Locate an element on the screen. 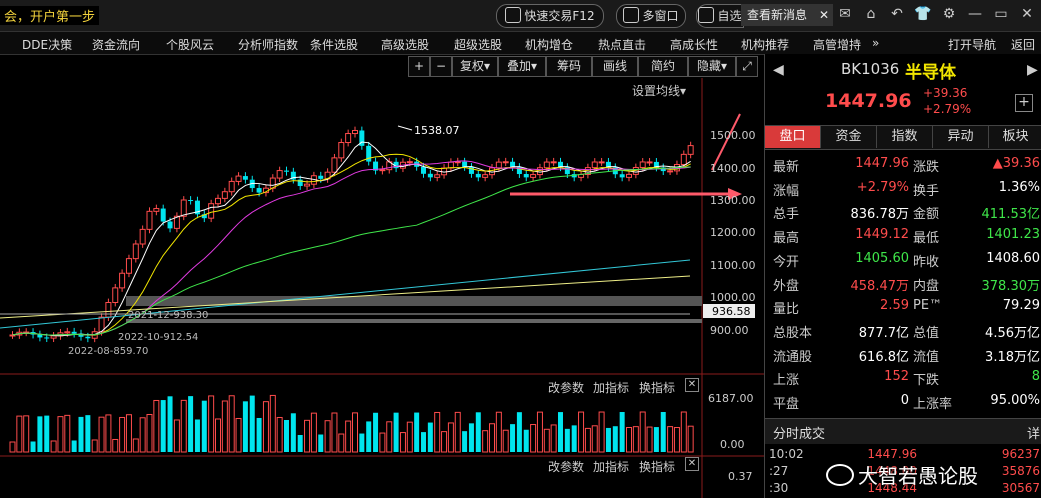 The width and height of the screenshot is (1041, 498). close-icon: ✕ is located at coordinates (824, 15).